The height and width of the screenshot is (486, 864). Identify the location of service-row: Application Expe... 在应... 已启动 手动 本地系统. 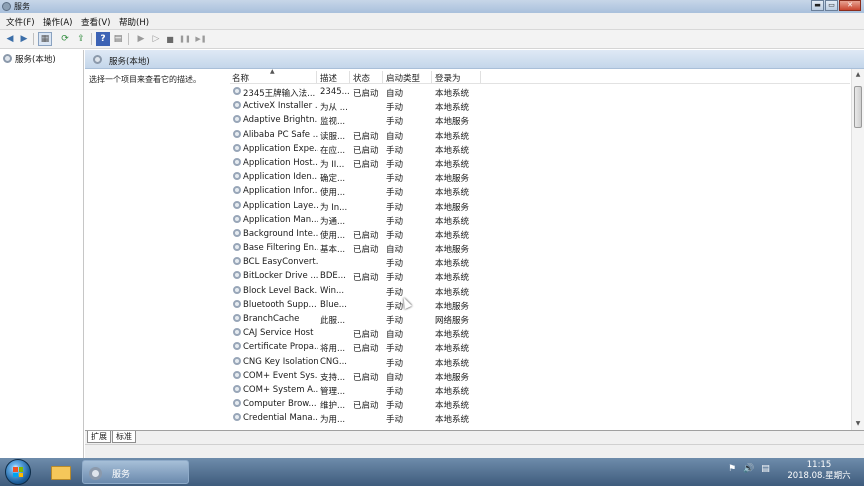
(540, 150).